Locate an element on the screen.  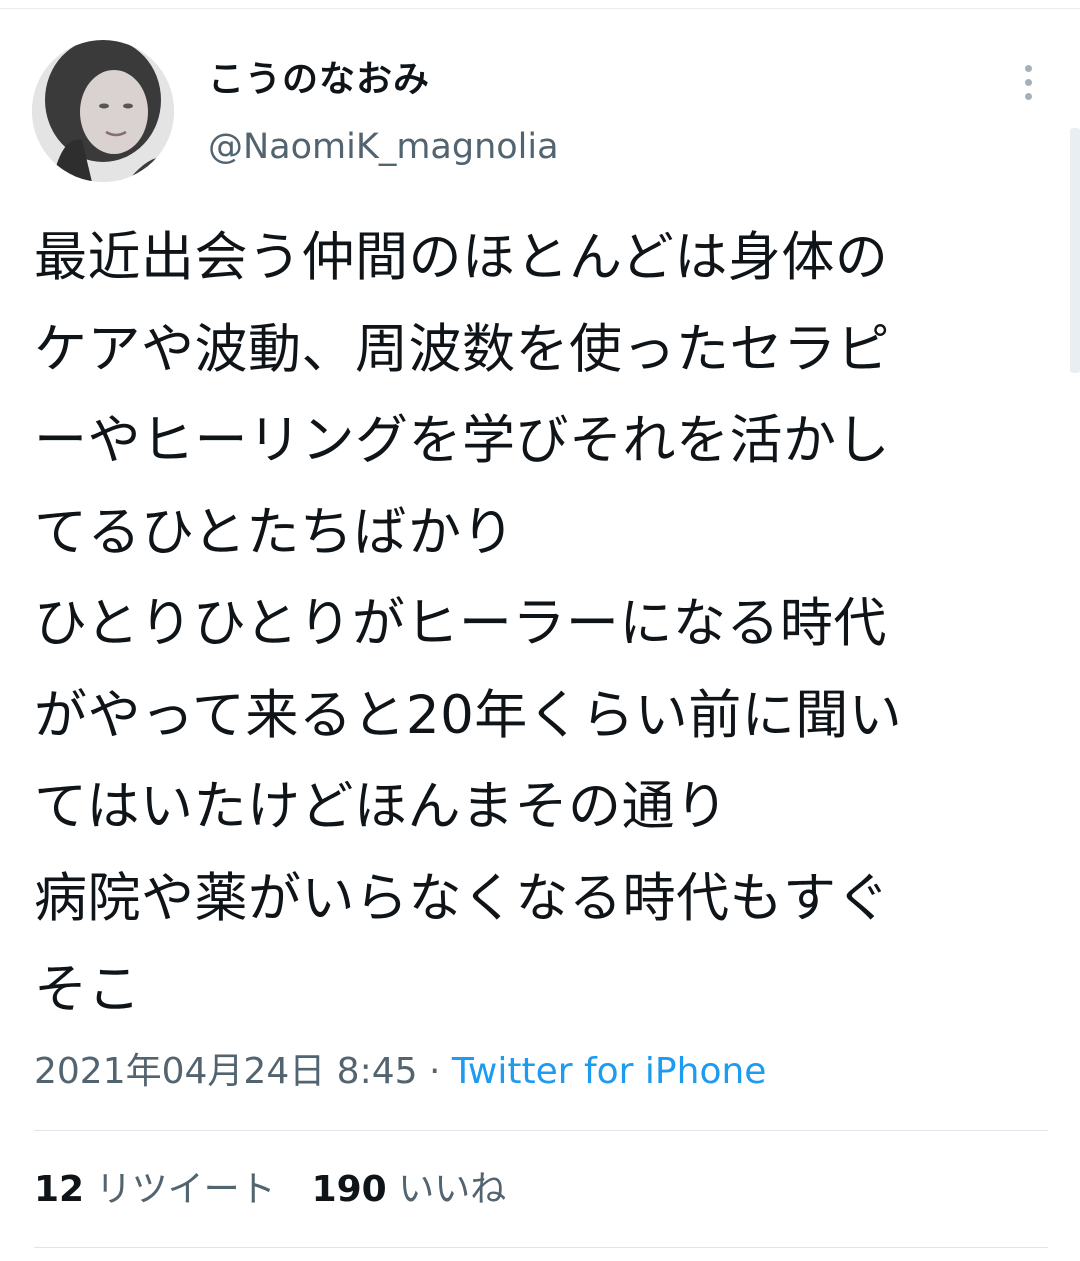
tweet-stats: 12 リツイート 190 いいね is located at coordinates (270, 1190).